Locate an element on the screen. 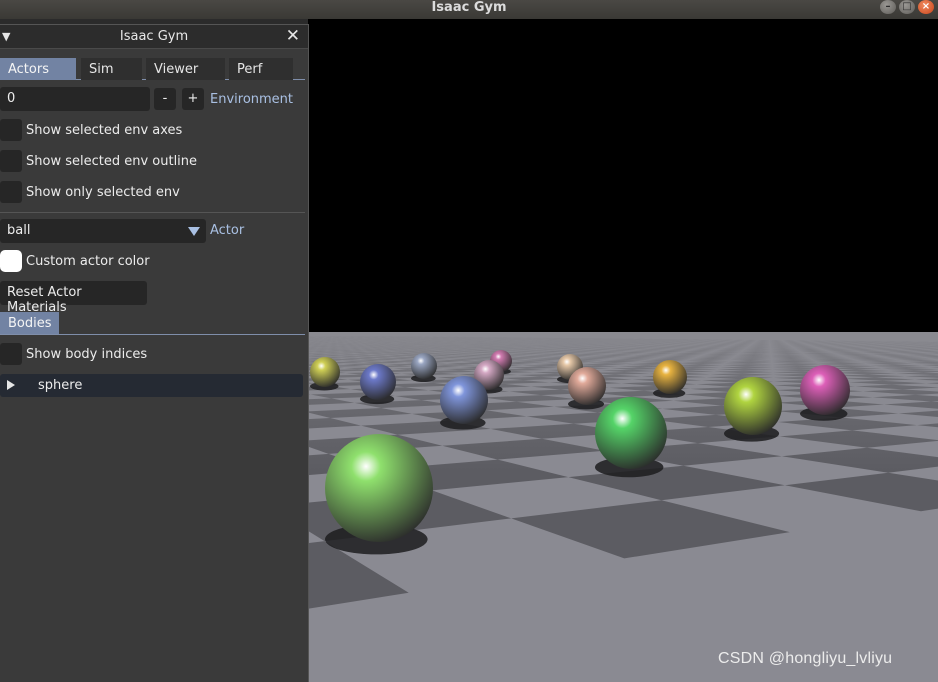 Image resolution: width=938 pixels, height=682 pixels. maximize-button: □ is located at coordinates (907, 7).